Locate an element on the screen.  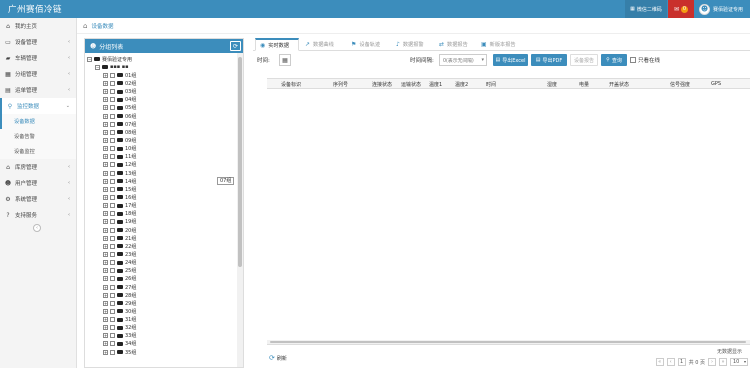
sidebar-subitem: 设备监控 is located at coordinates (38, 151).